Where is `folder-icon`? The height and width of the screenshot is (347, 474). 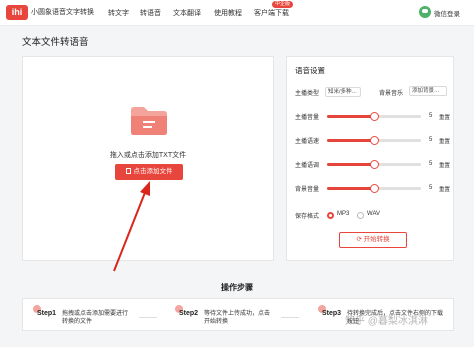
folder-icon is located at coordinates (149, 121).